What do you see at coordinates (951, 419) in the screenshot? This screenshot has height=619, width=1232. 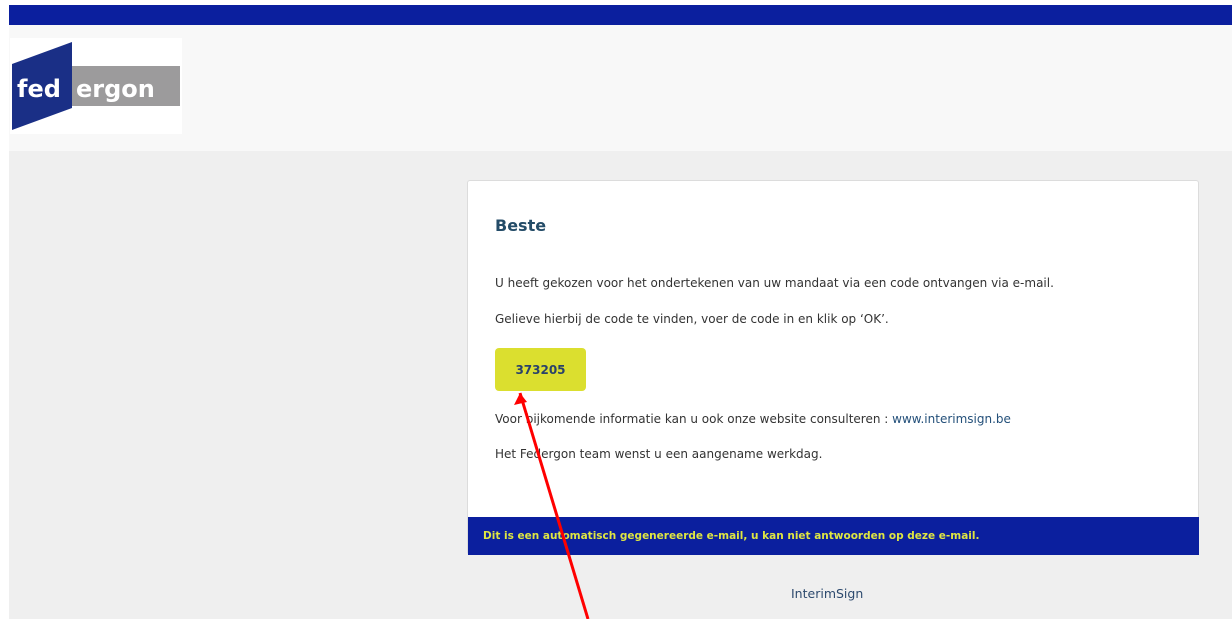 I see `website-link: www.interimsign.be` at bounding box center [951, 419].